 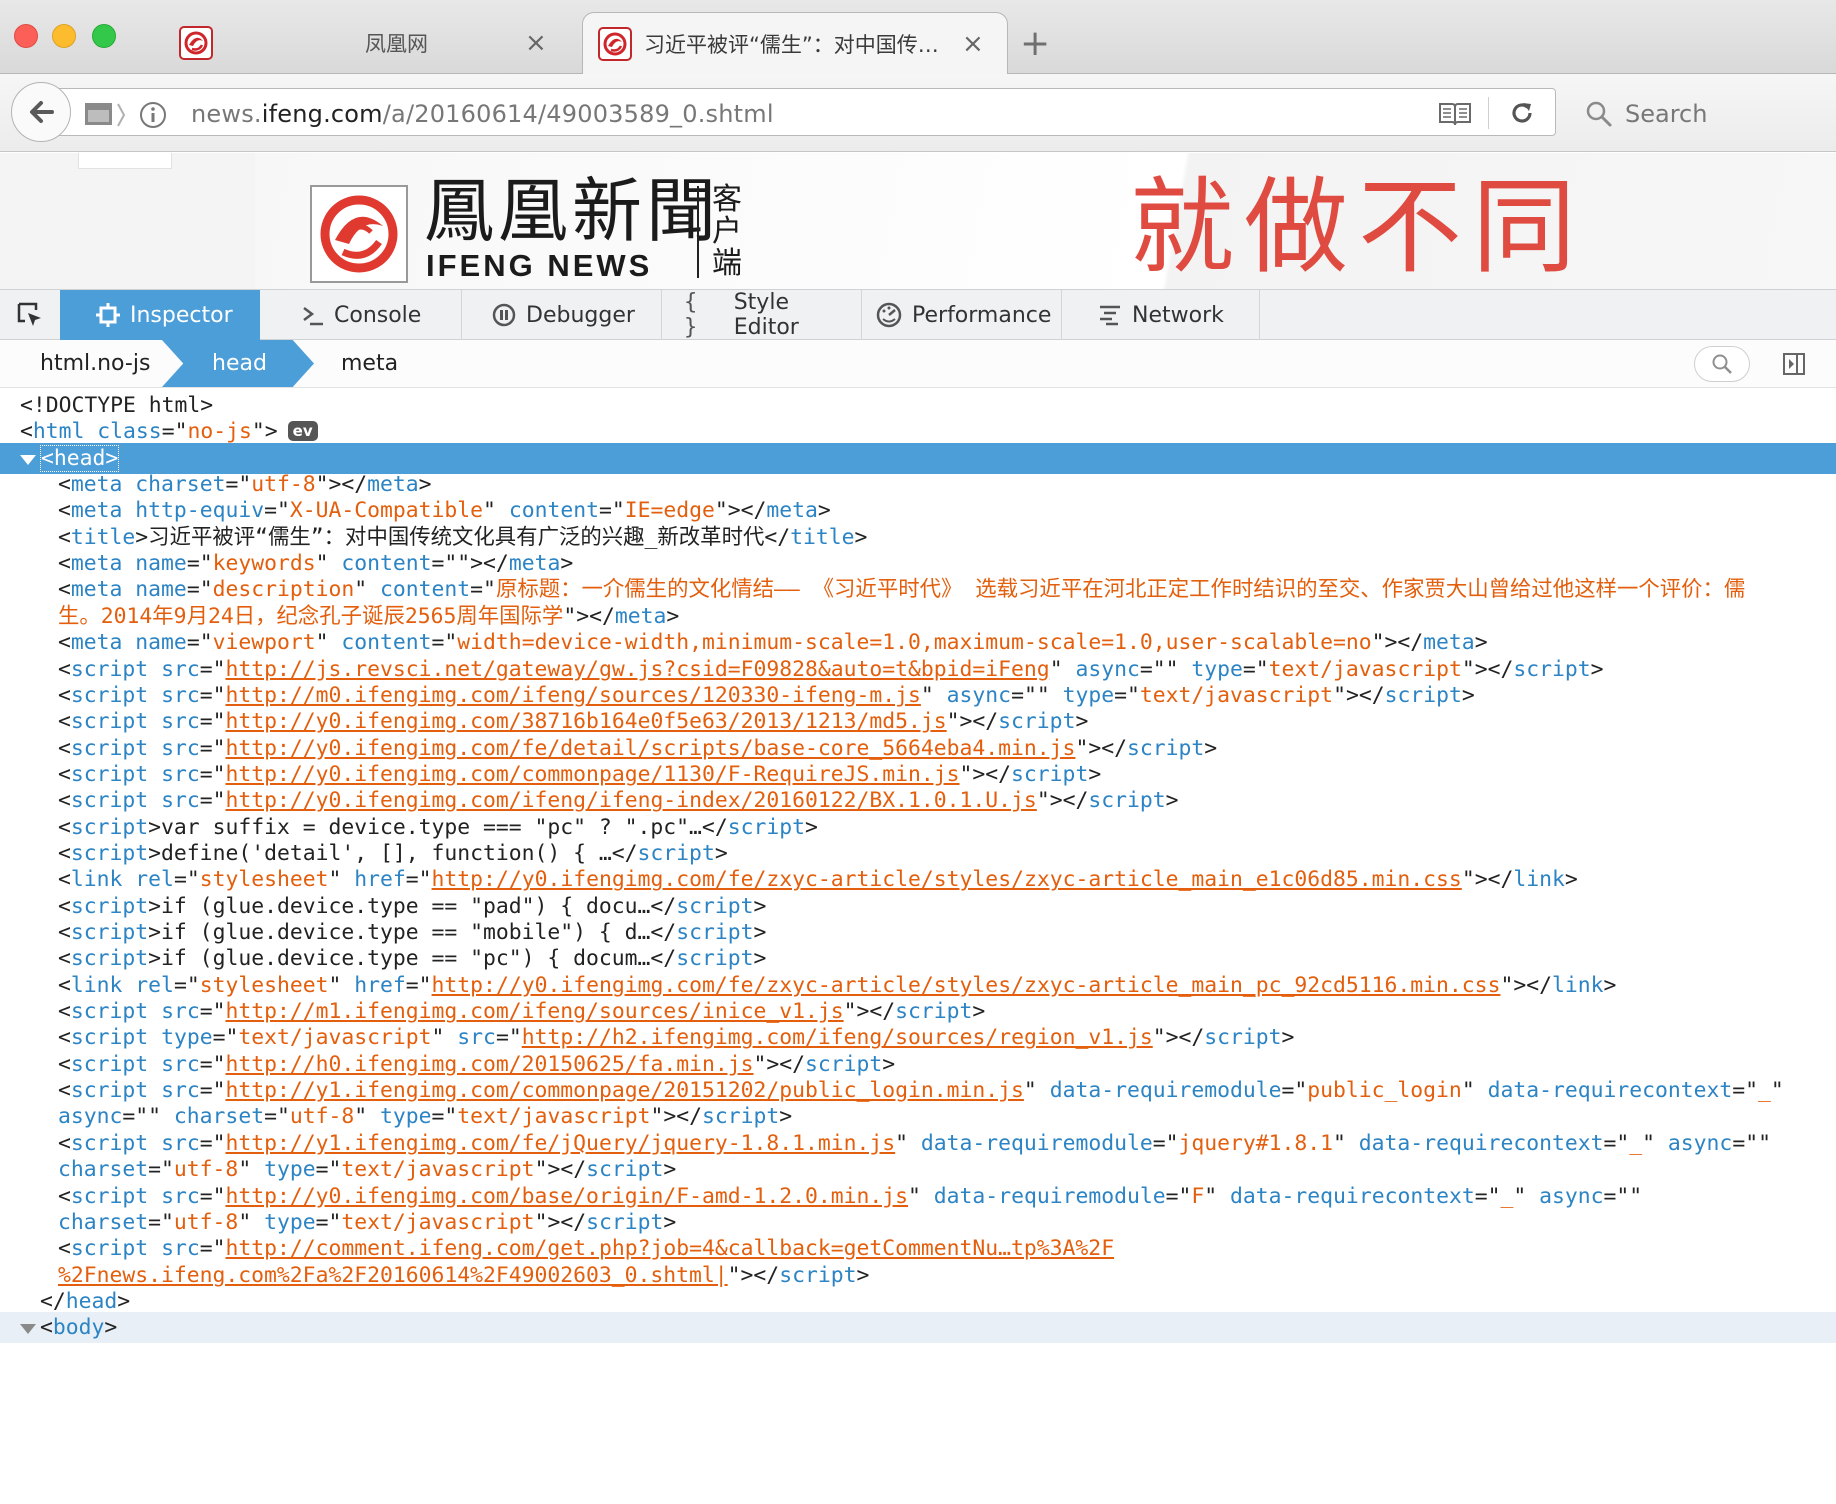 What do you see at coordinates (562, 315) in the screenshot?
I see `tab-debugger: Debugger` at bounding box center [562, 315].